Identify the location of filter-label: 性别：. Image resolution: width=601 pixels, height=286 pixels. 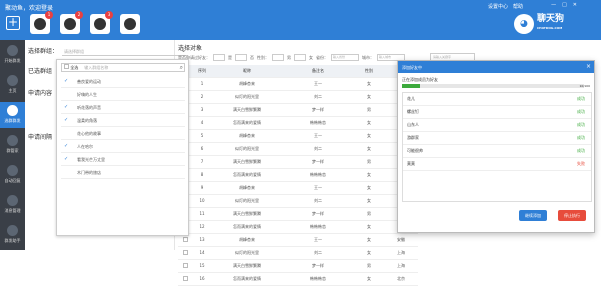
(263, 57).